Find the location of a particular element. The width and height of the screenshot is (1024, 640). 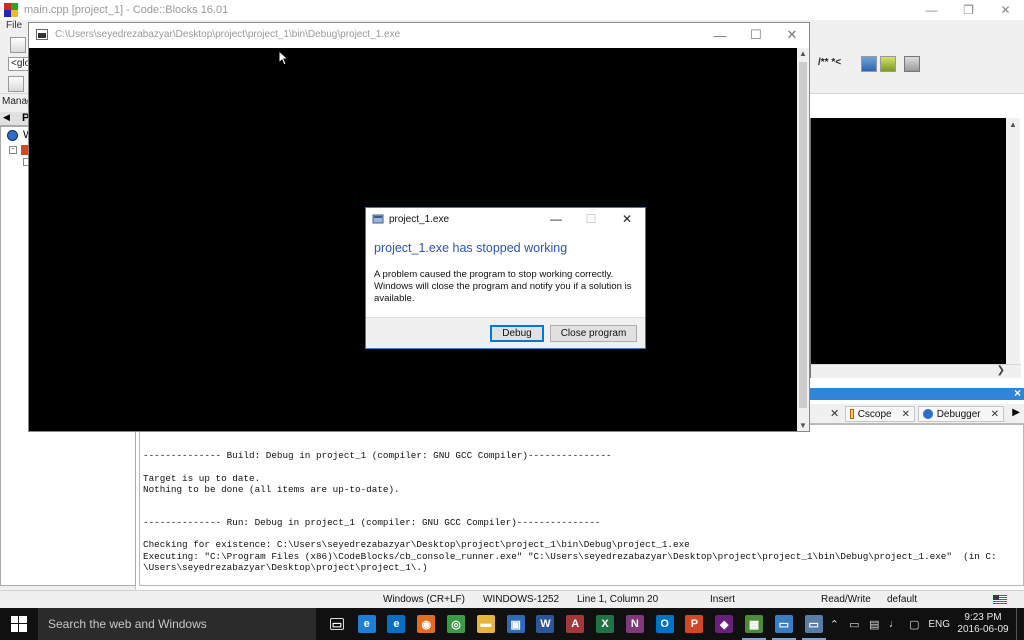

clock-time: 9:23 PM is located at coordinates (983, 617).